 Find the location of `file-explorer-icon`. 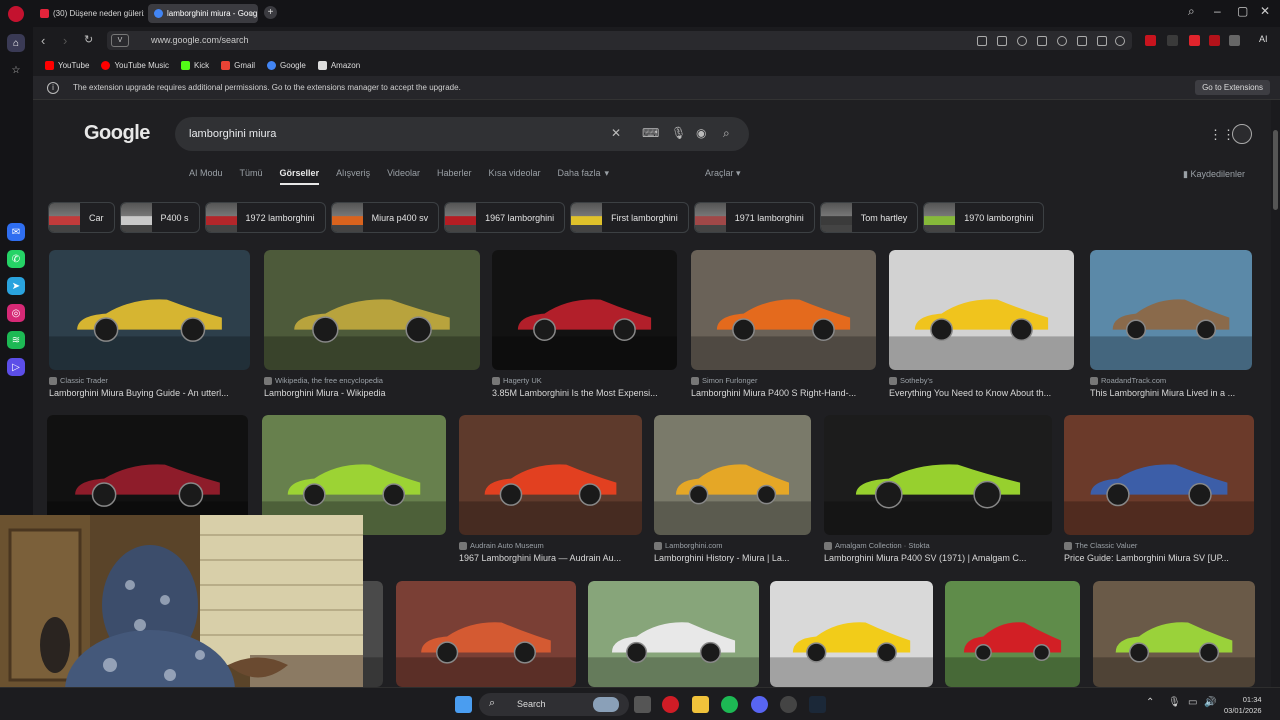

file-explorer-icon is located at coordinates (700, 704).